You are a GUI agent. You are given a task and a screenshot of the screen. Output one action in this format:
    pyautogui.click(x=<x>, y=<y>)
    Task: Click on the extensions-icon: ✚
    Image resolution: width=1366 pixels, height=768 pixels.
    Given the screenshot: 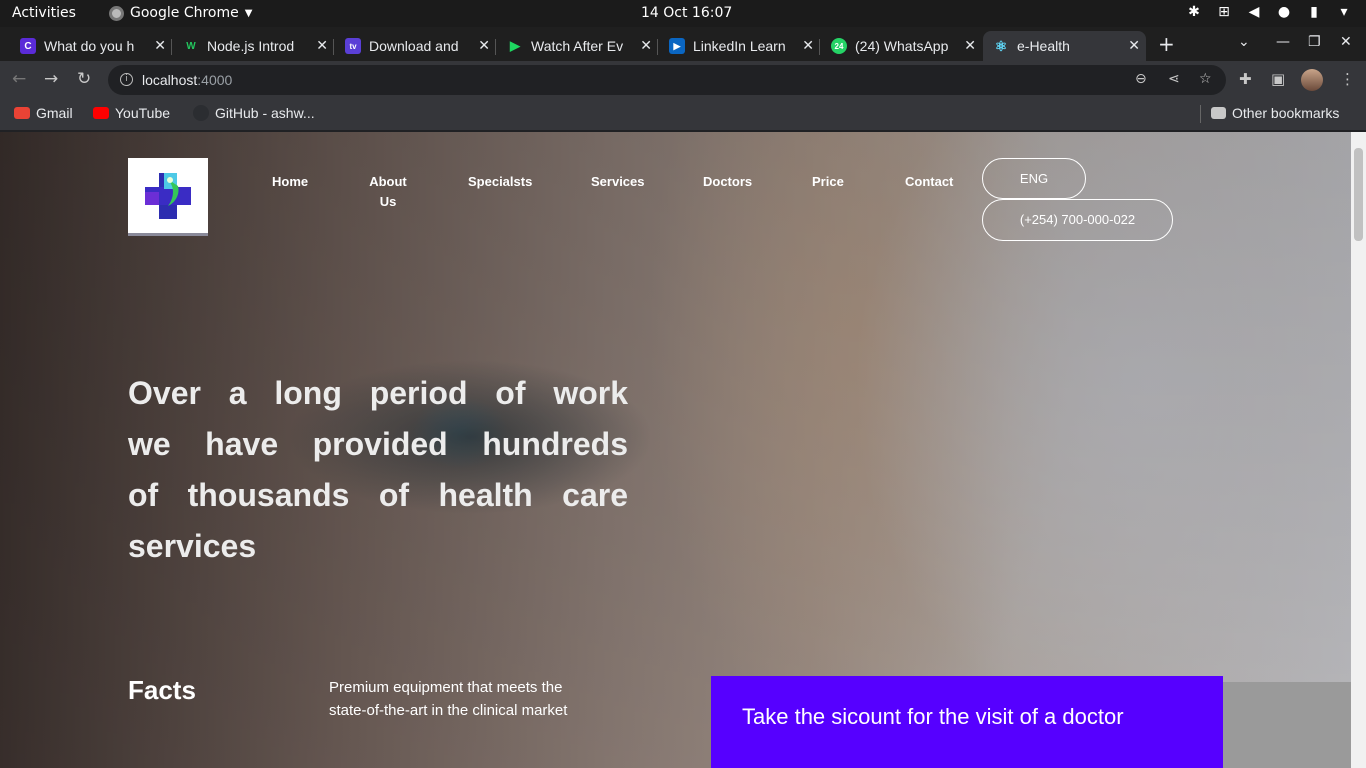 What is the action you would take?
    pyautogui.click(x=1245, y=79)
    